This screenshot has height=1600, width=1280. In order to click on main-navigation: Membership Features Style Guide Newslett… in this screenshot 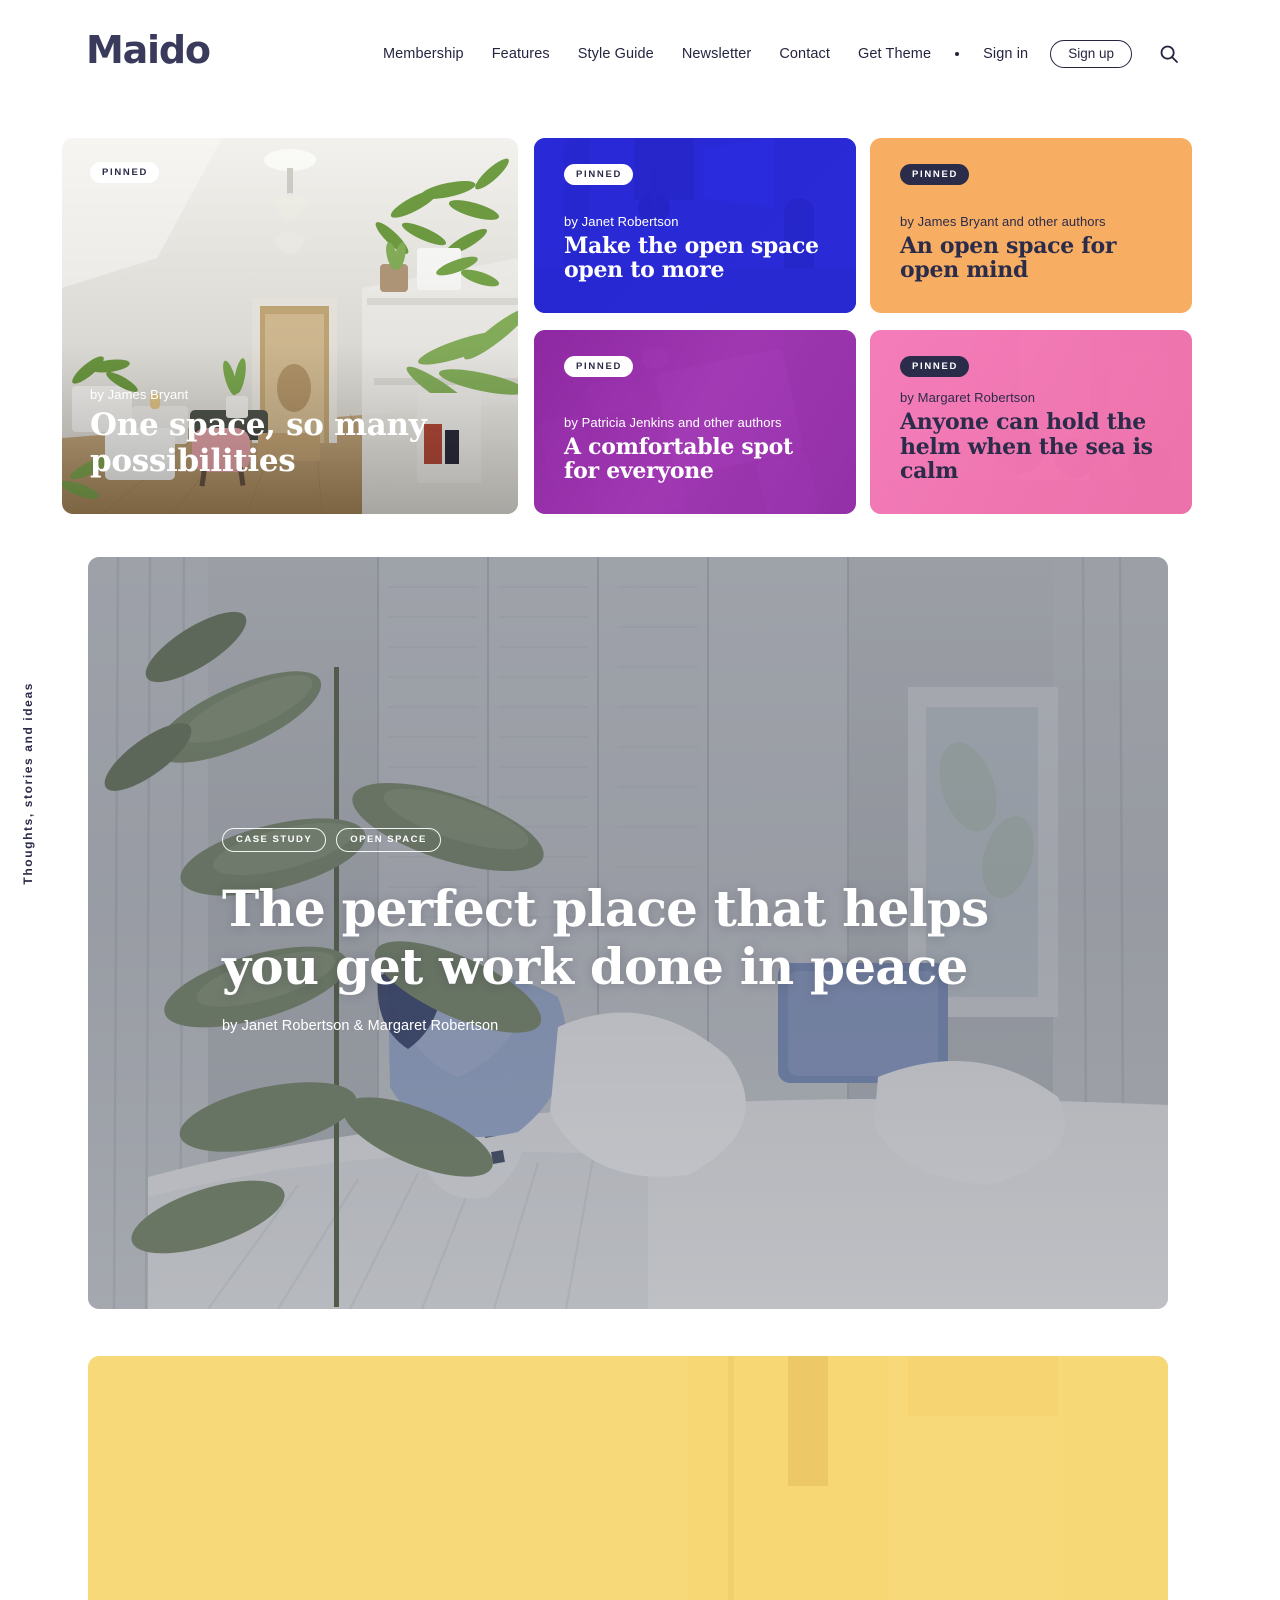, I will do `click(774, 54)`.